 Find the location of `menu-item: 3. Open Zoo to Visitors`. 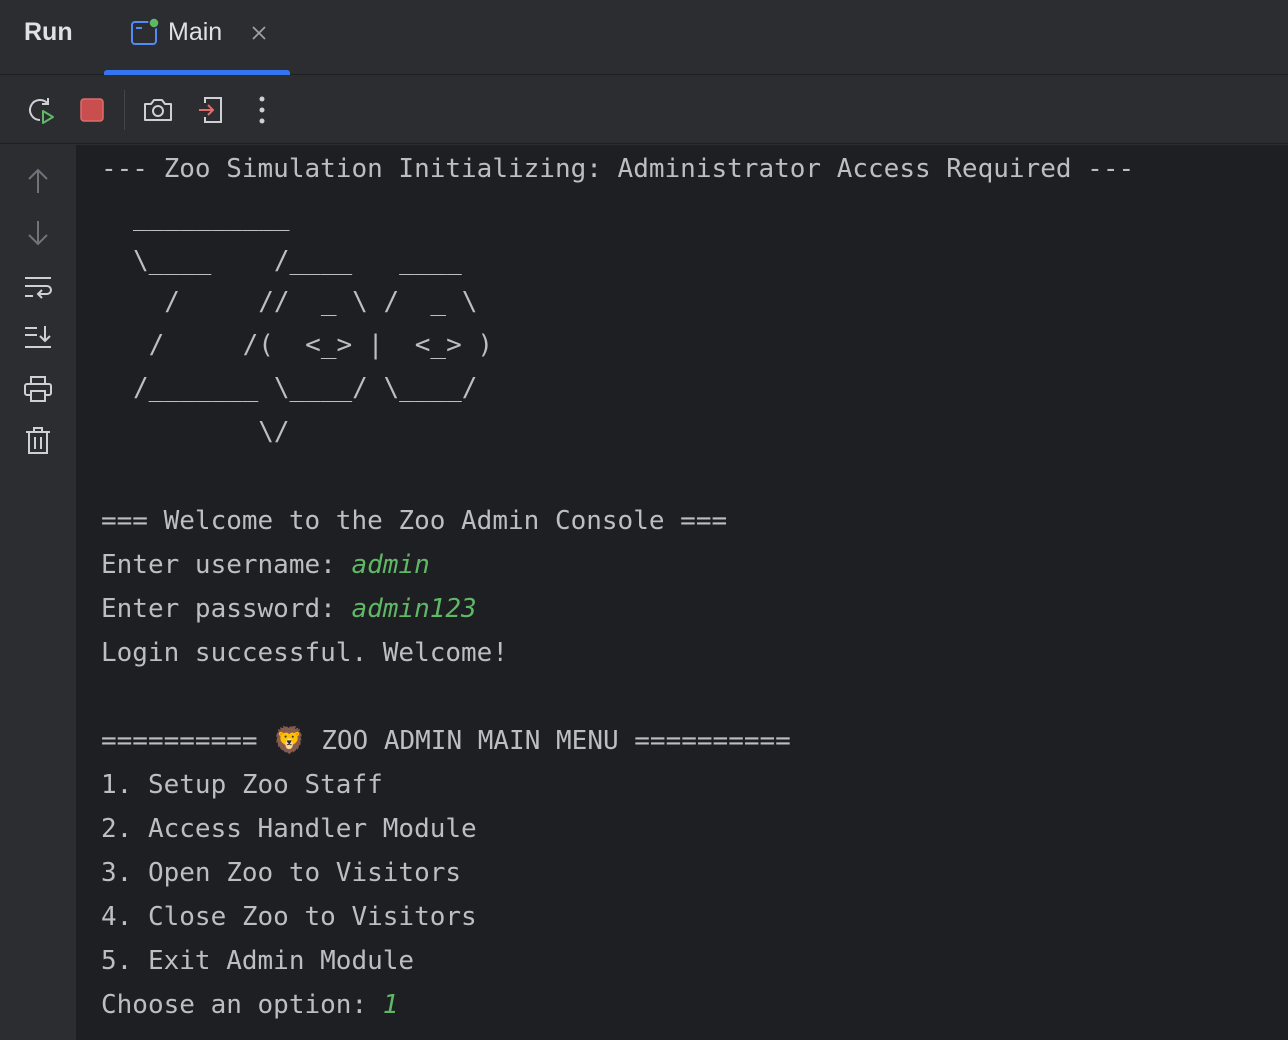

menu-item: 3. Open Zoo to Visitors is located at coordinates (281, 873).